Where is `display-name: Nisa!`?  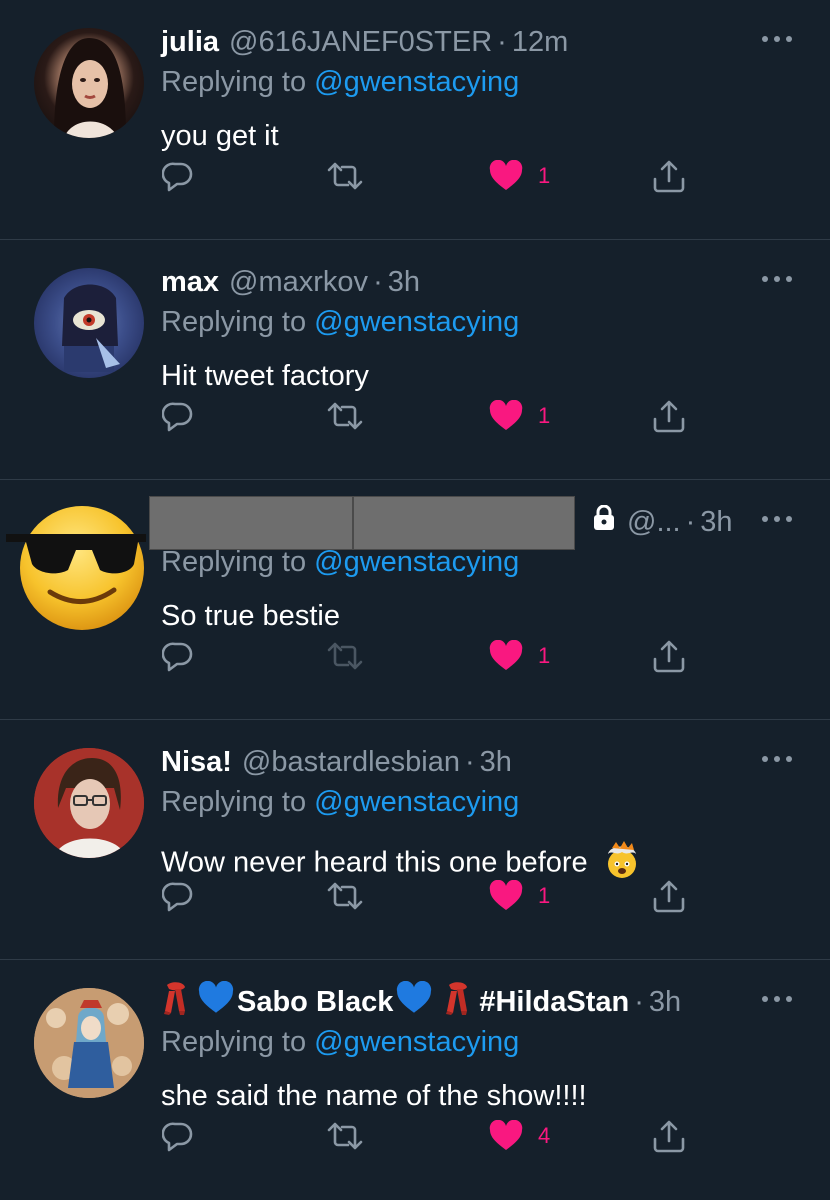 display-name: Nisa! is located at coordinates (196, 762).